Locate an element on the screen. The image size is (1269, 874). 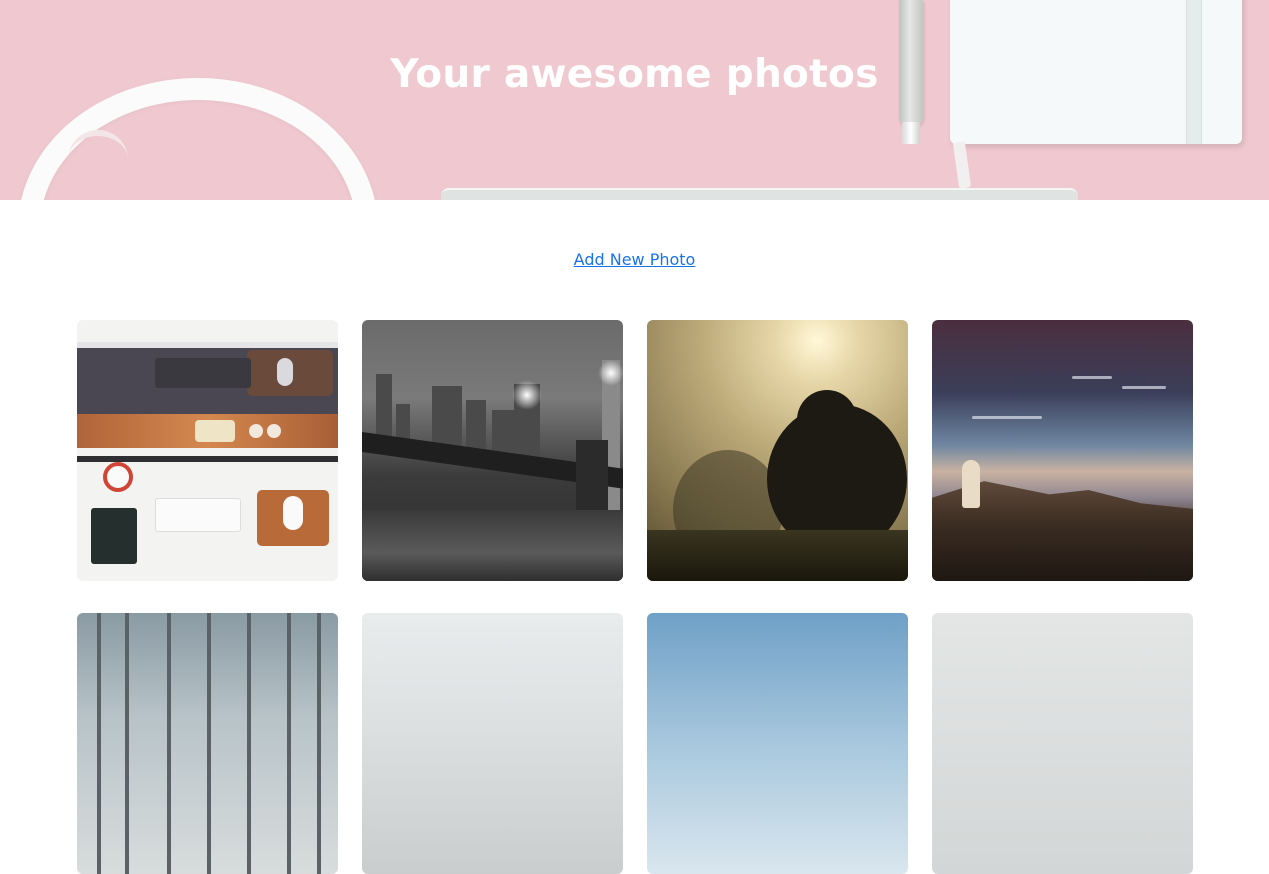
page-title: Your awesome photos is located at coordinates (634, 74).